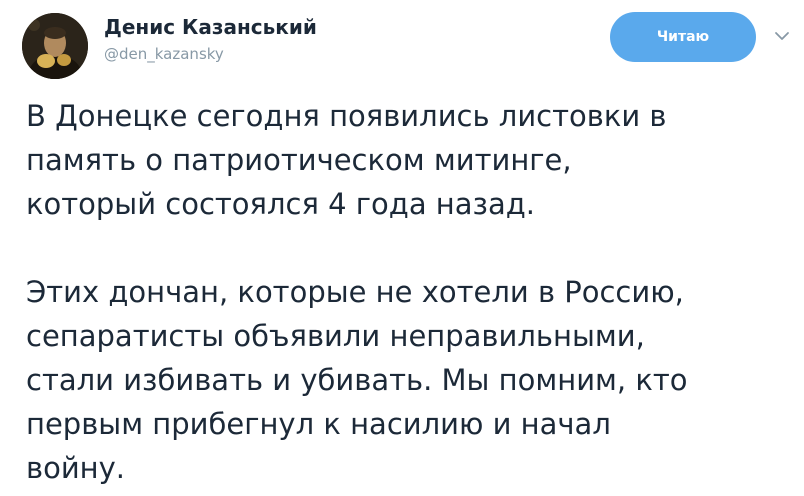  What do you see at coordinates (683, 37) in the screenshot?
I see `follow-button: Читаю` at bounding box center [683, 37].